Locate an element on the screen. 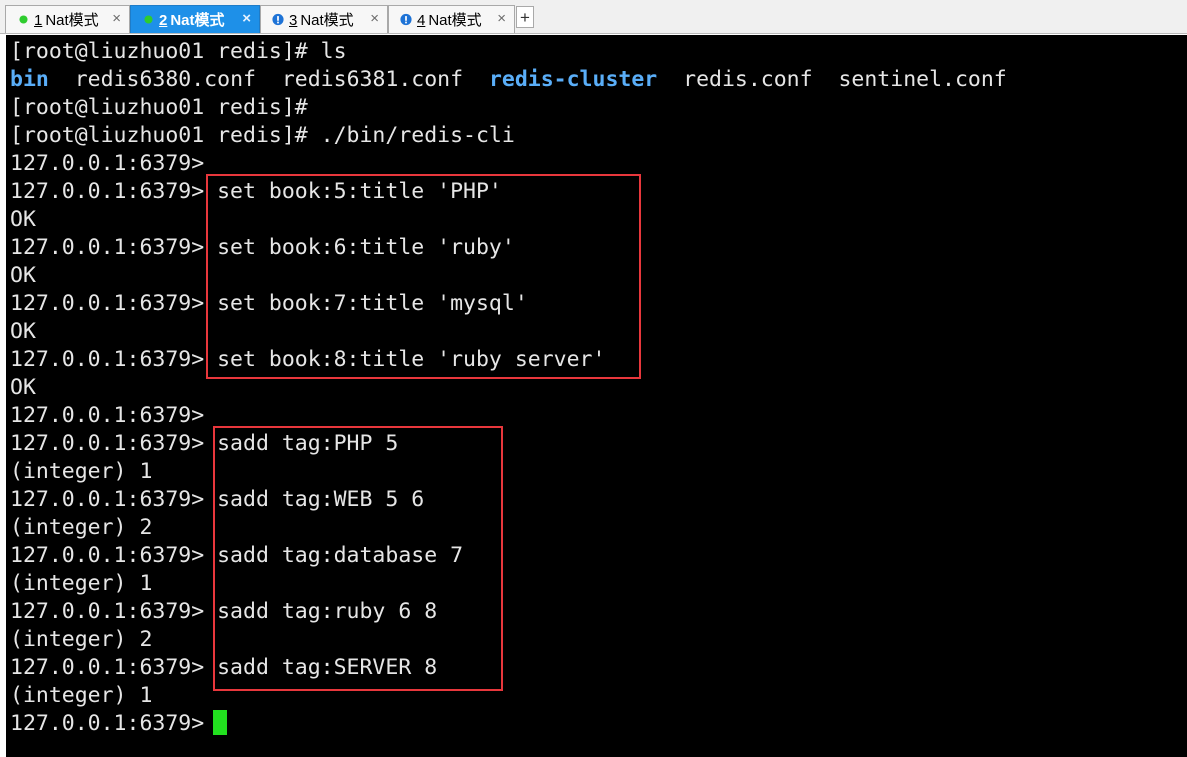 The width and height of the screenshot is (1187, 757). tab-2-nat: 2 Nat模式 × is located at coordinates (195, 19).